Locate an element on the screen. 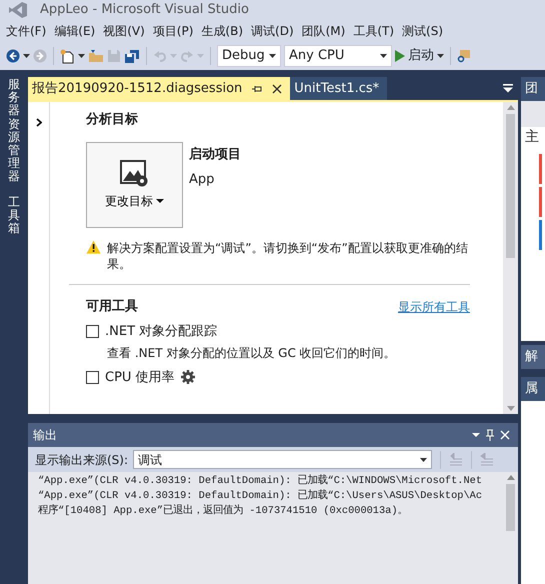 This screenshot has width=545, height=584. overflow-icon is located at coordinates (508, 88).